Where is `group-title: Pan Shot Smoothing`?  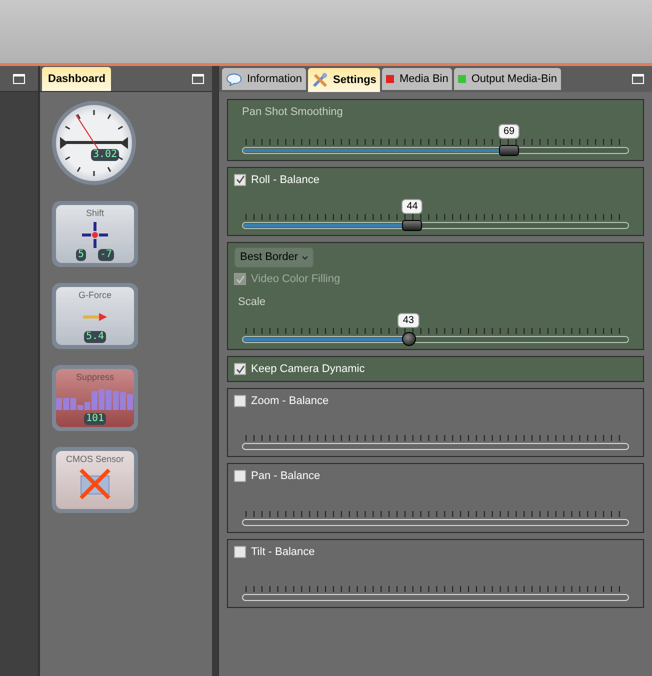
group-title: Pan Shot Smoothing is located at coordinates (292, 112).